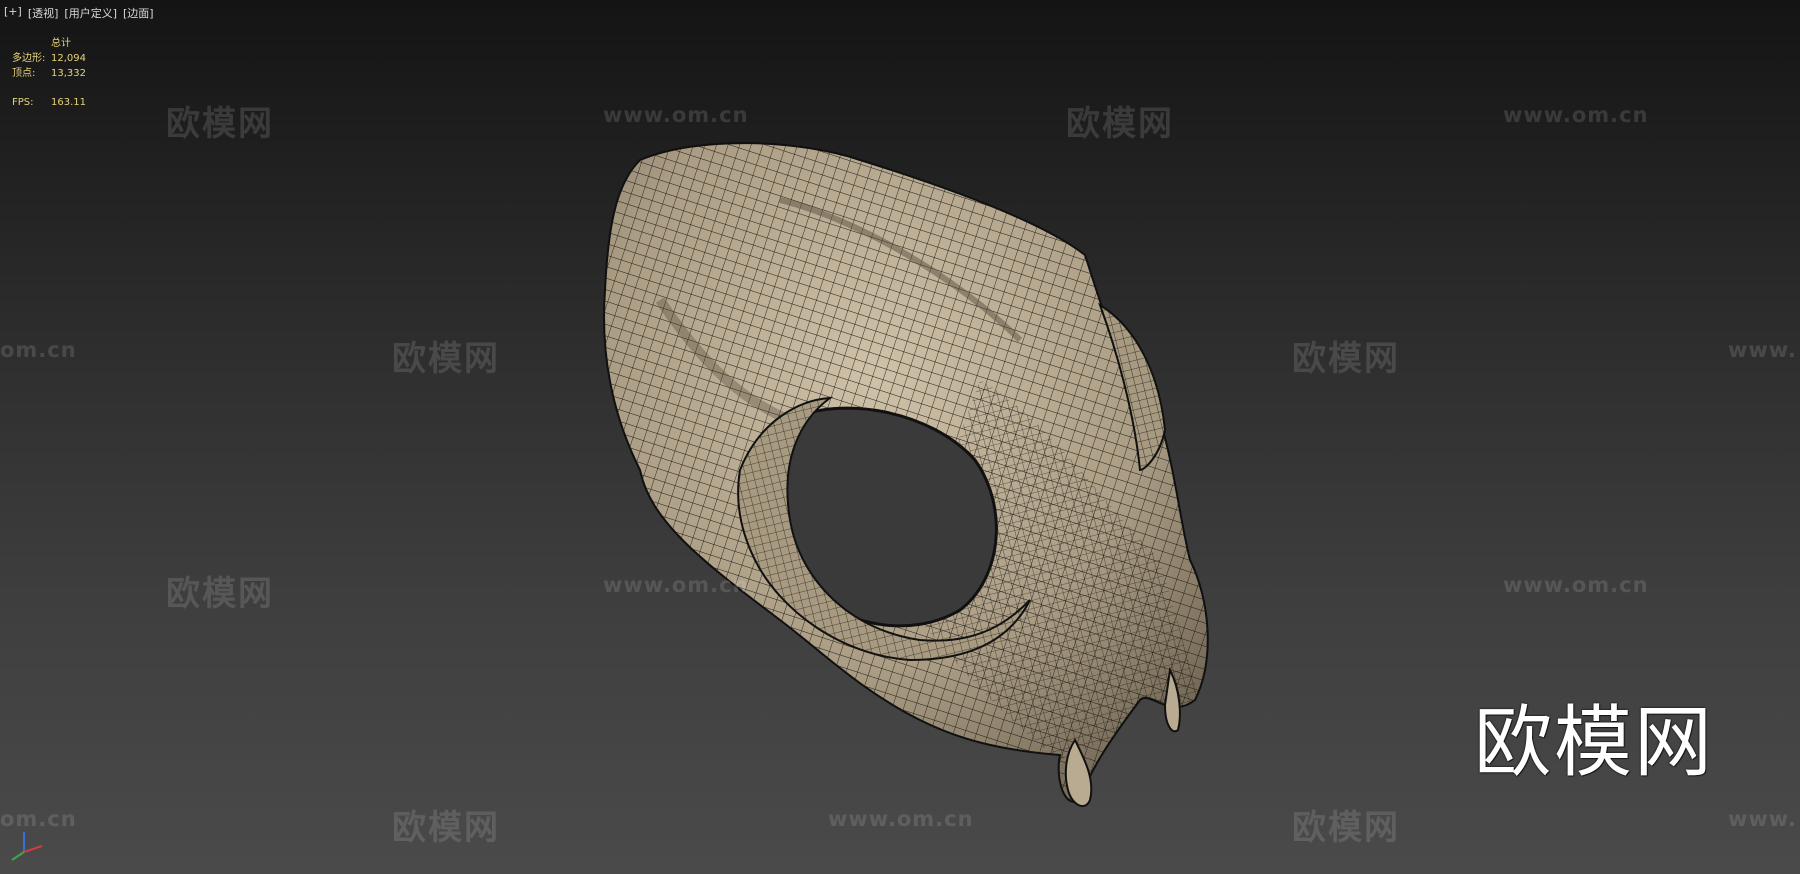  Describe the element at coordinates (27, 846) in the screenshot. I see `xyz-axis-gizmo-icon` at that location.